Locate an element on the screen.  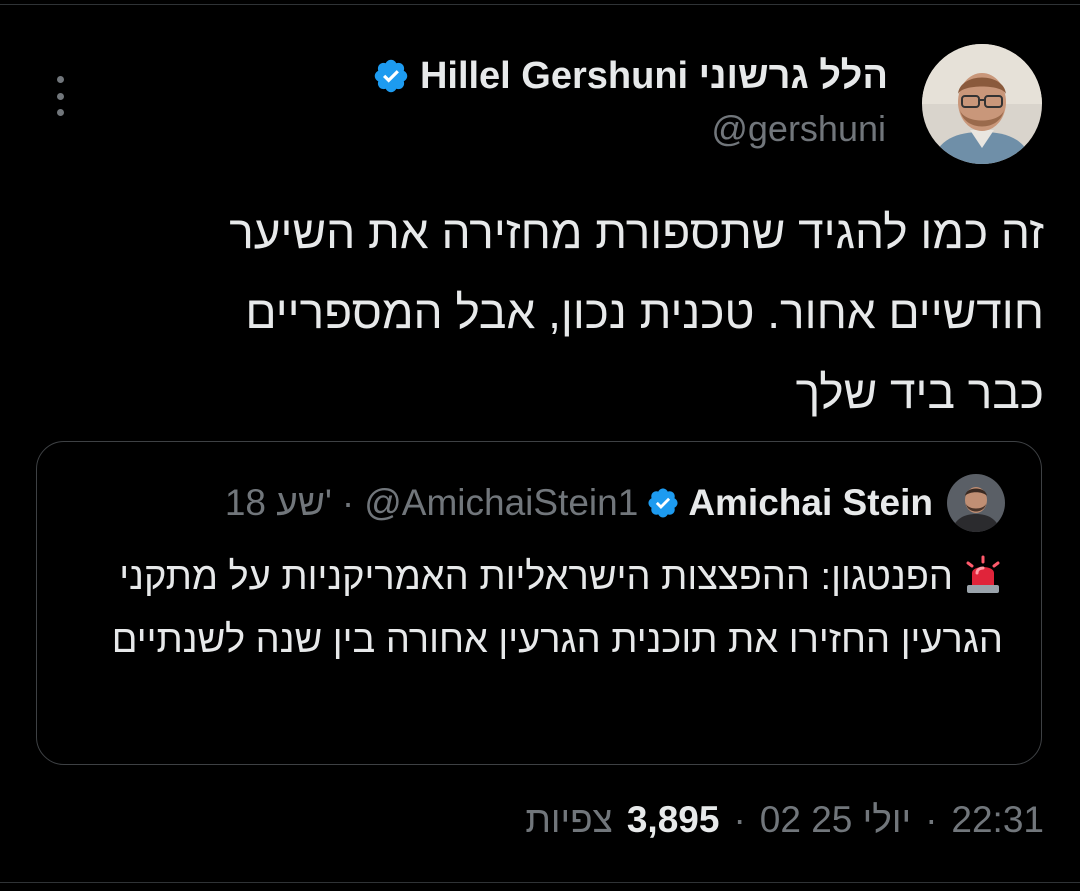
quoted-author-avatar-image is located at coordinates (976, 503).